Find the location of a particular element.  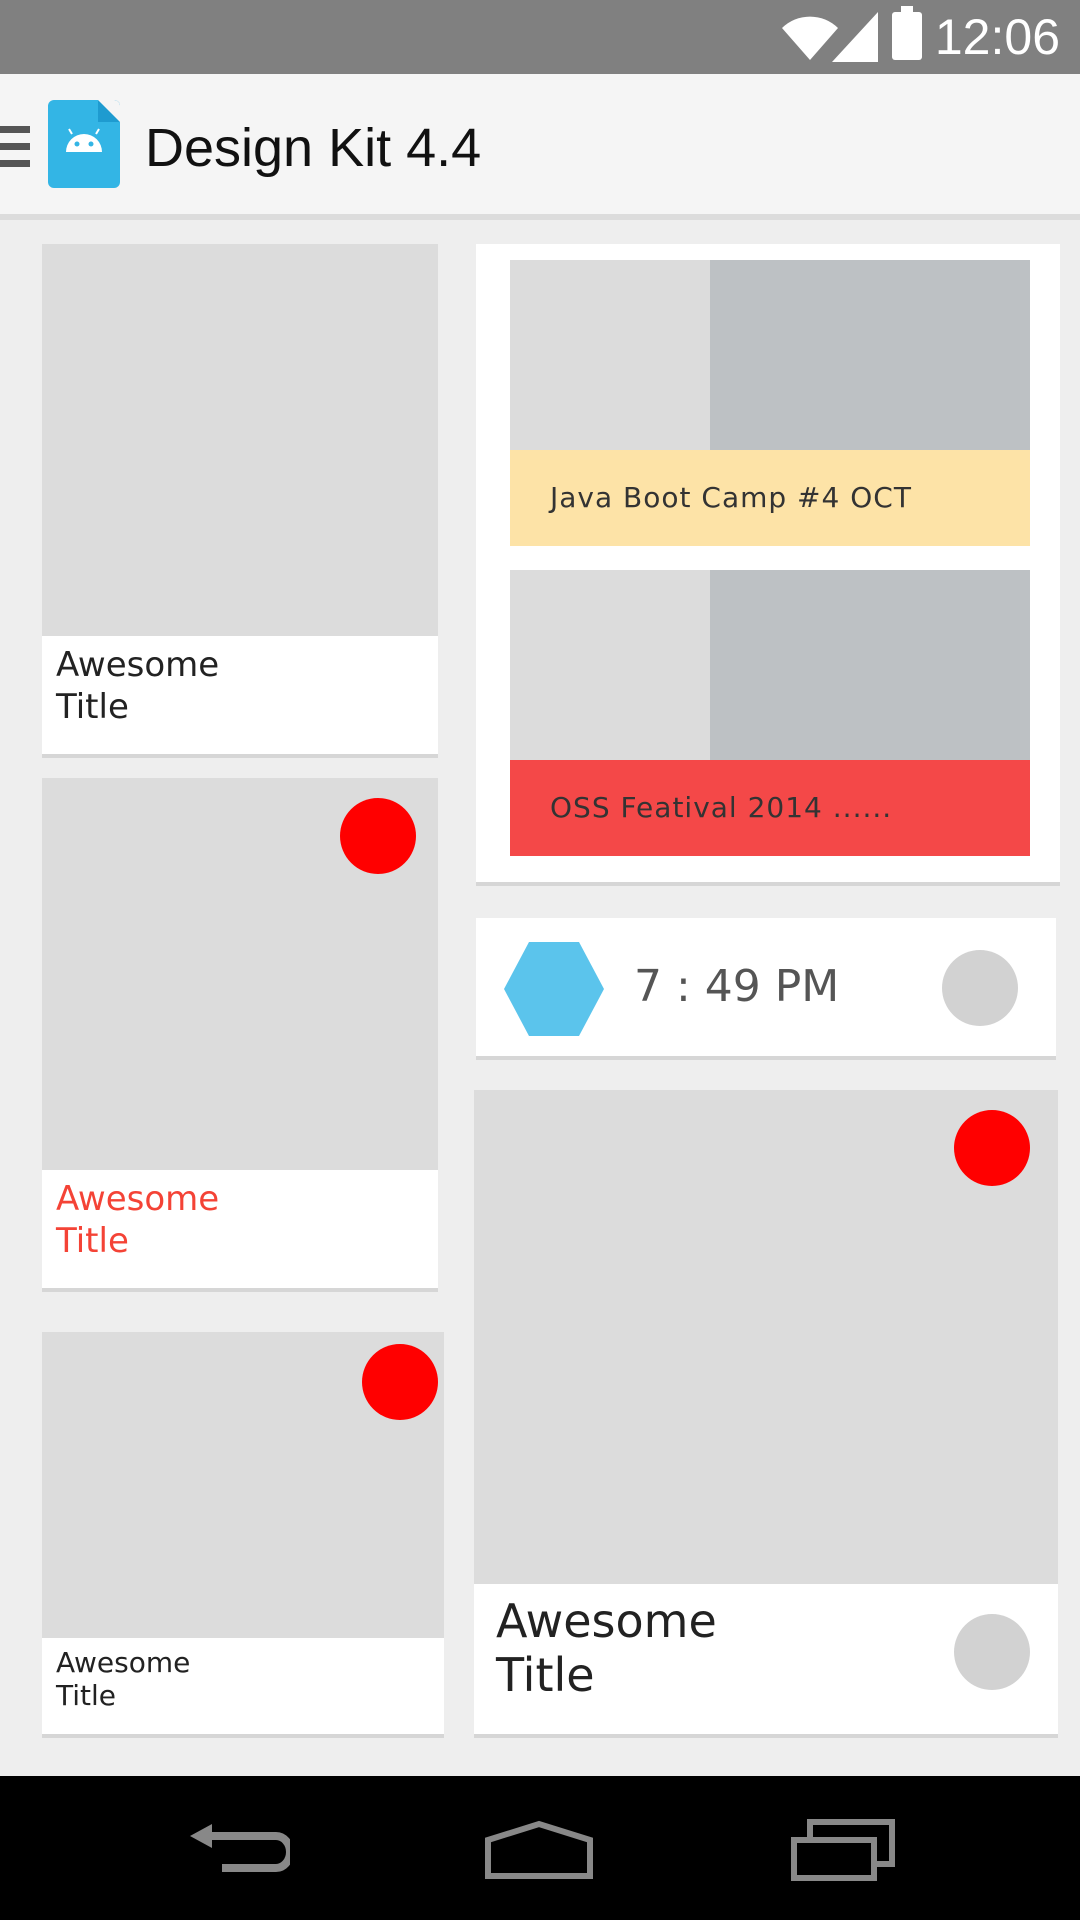

app-bar: Design Kit 4.4 is located at coordinates (540, 147).